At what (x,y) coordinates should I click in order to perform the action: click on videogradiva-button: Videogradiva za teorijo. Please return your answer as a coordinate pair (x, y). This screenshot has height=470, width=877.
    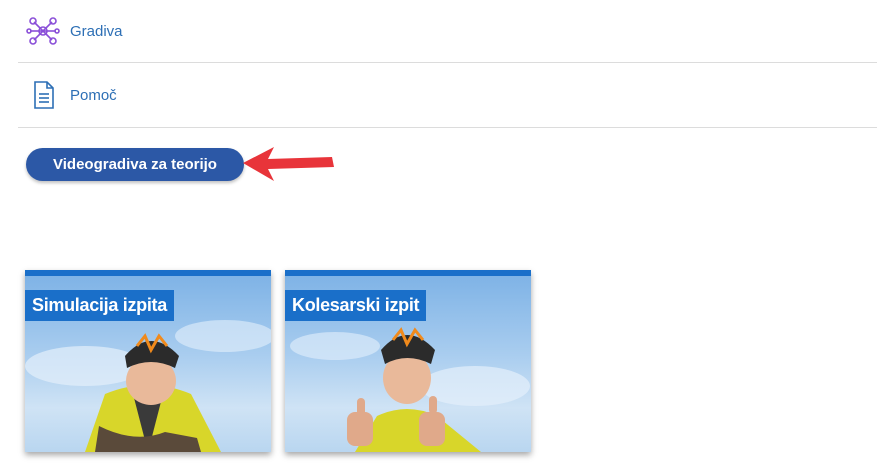
    Looking at the image, I should click on (135, 164).